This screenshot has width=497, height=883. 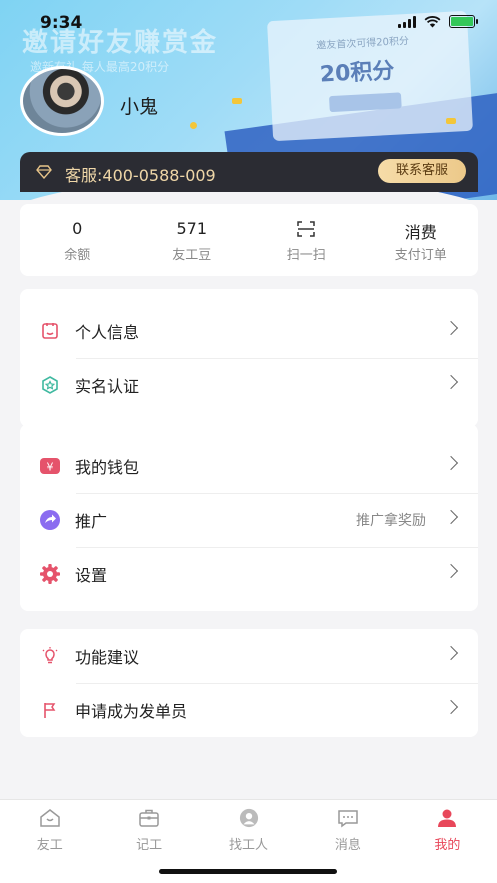 What do you see at coordinates (49, 845) in the screenshot?
I see `tab-label: 友工` at bounding box center [49, 845].